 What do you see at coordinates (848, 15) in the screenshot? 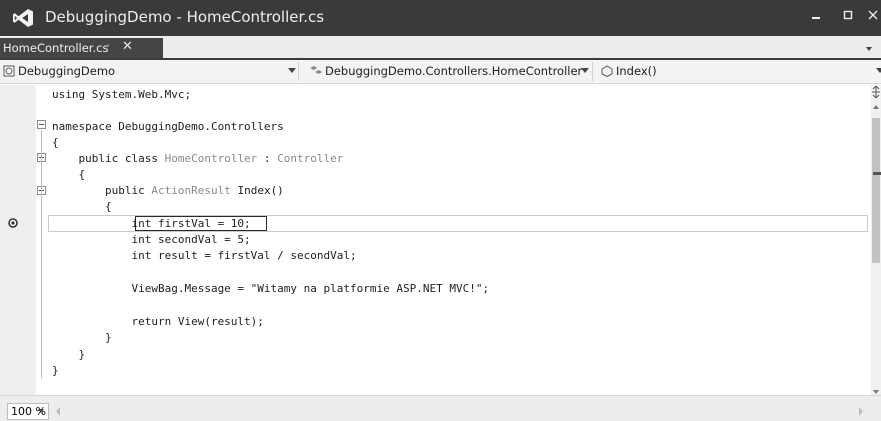
I see `maximize-icon` at bounding box center [848, 15].